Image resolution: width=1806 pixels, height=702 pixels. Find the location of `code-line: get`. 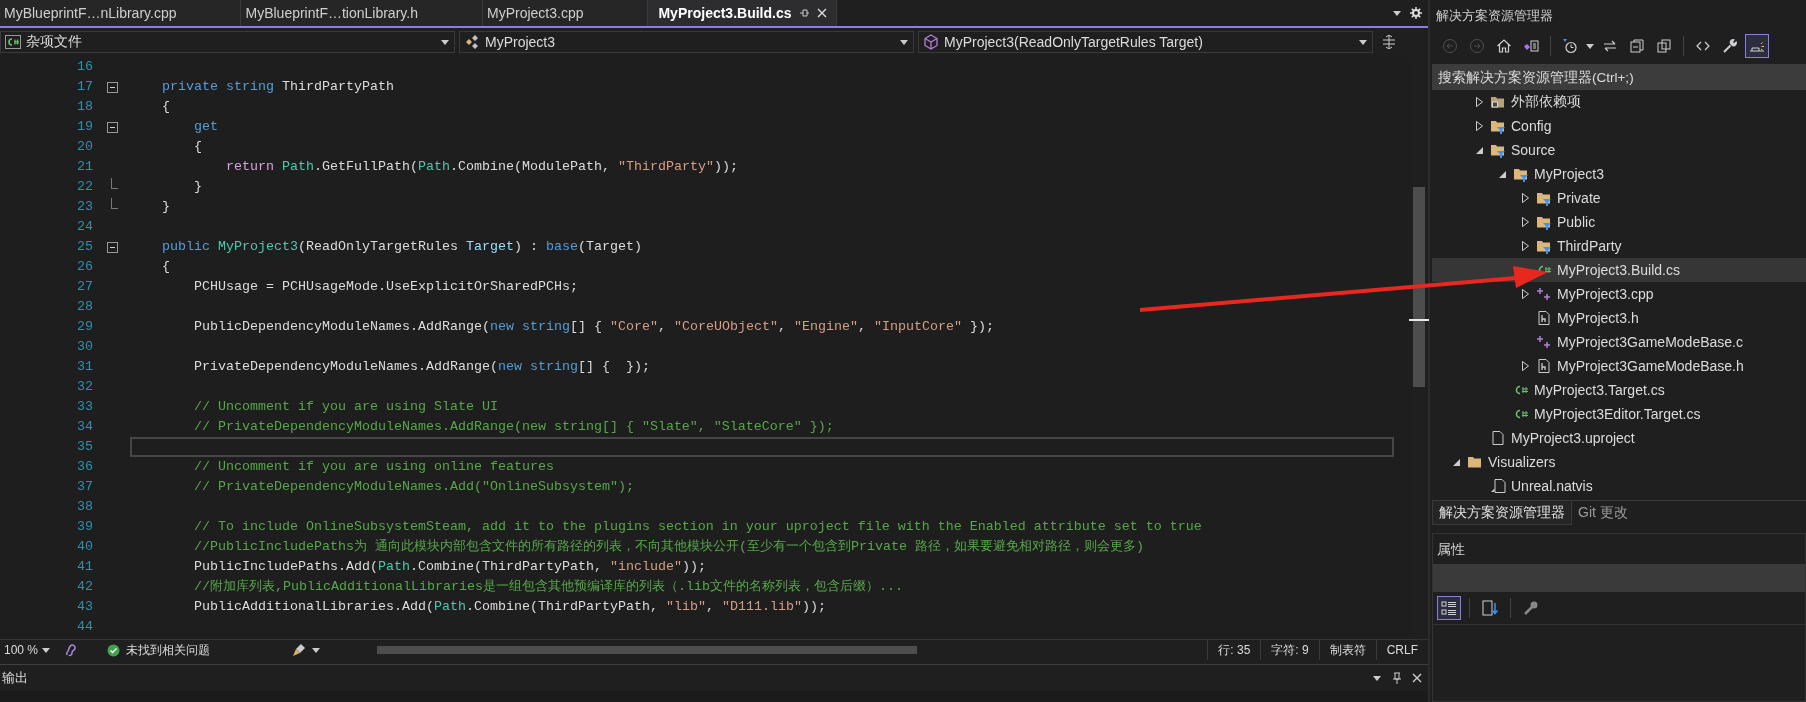

code-line: get is located at coordinates (205, 127).